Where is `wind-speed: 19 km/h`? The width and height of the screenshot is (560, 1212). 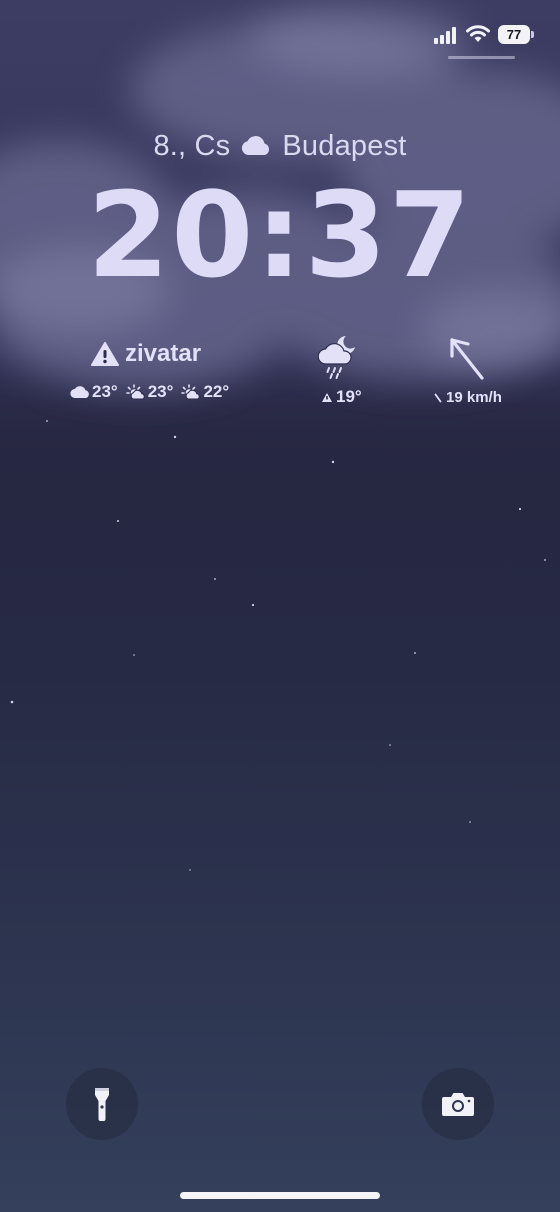 wind-speed: 19 km/h is located at coordinates (474, 397).